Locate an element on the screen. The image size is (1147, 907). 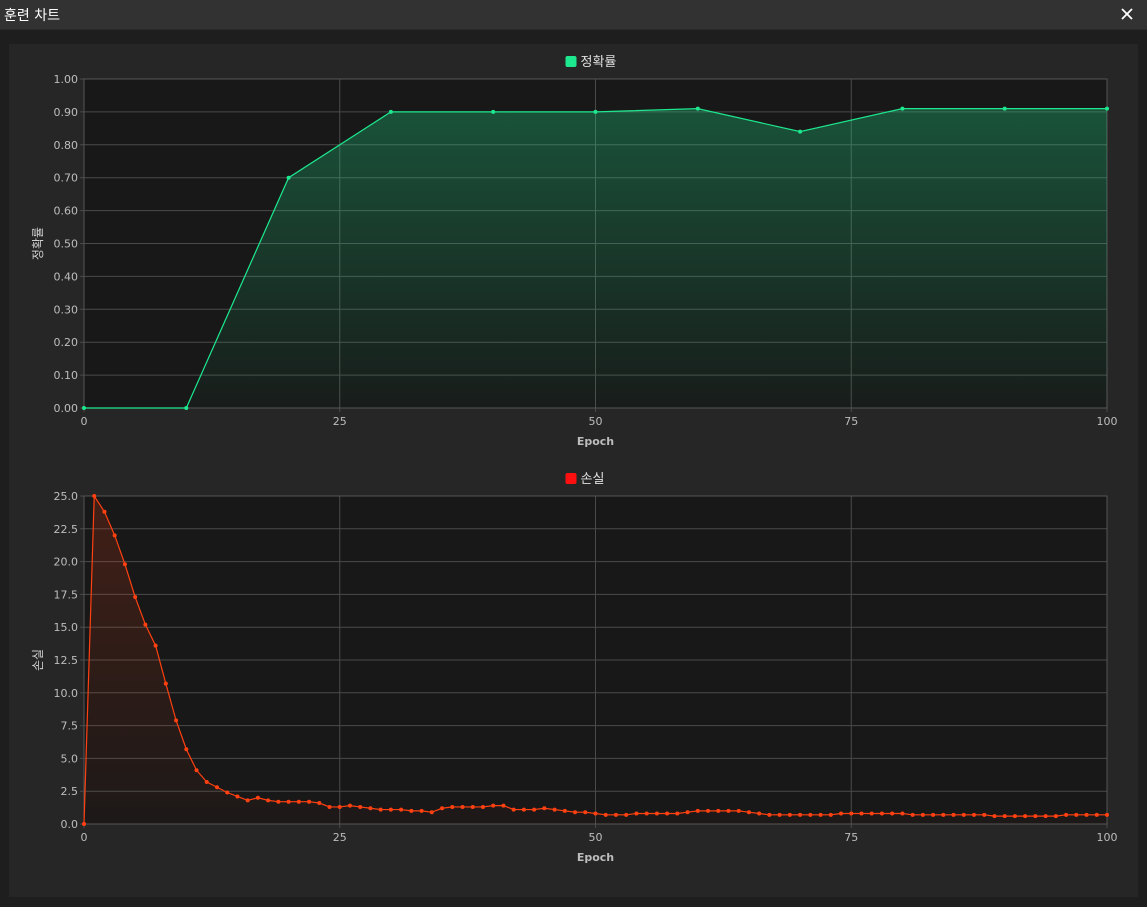
x-tick-label: 75 is located at coordinates (851, 421).